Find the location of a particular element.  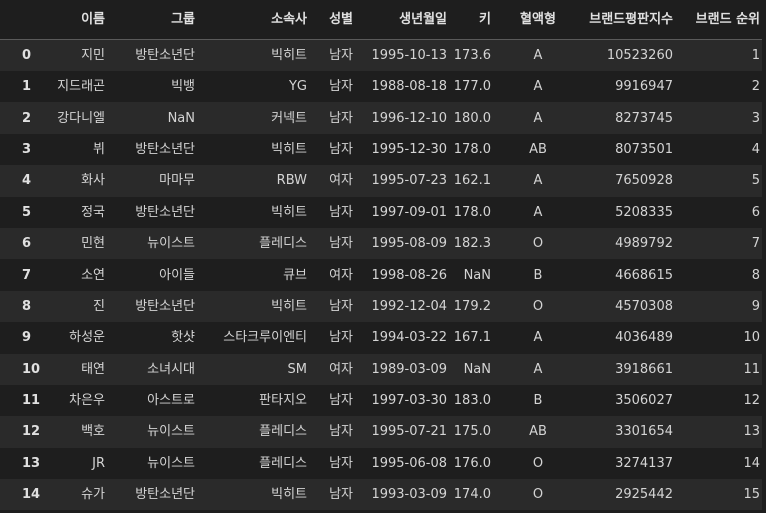

cell-birthdate: 1995-08-09 is located at coordinates (409, 244).